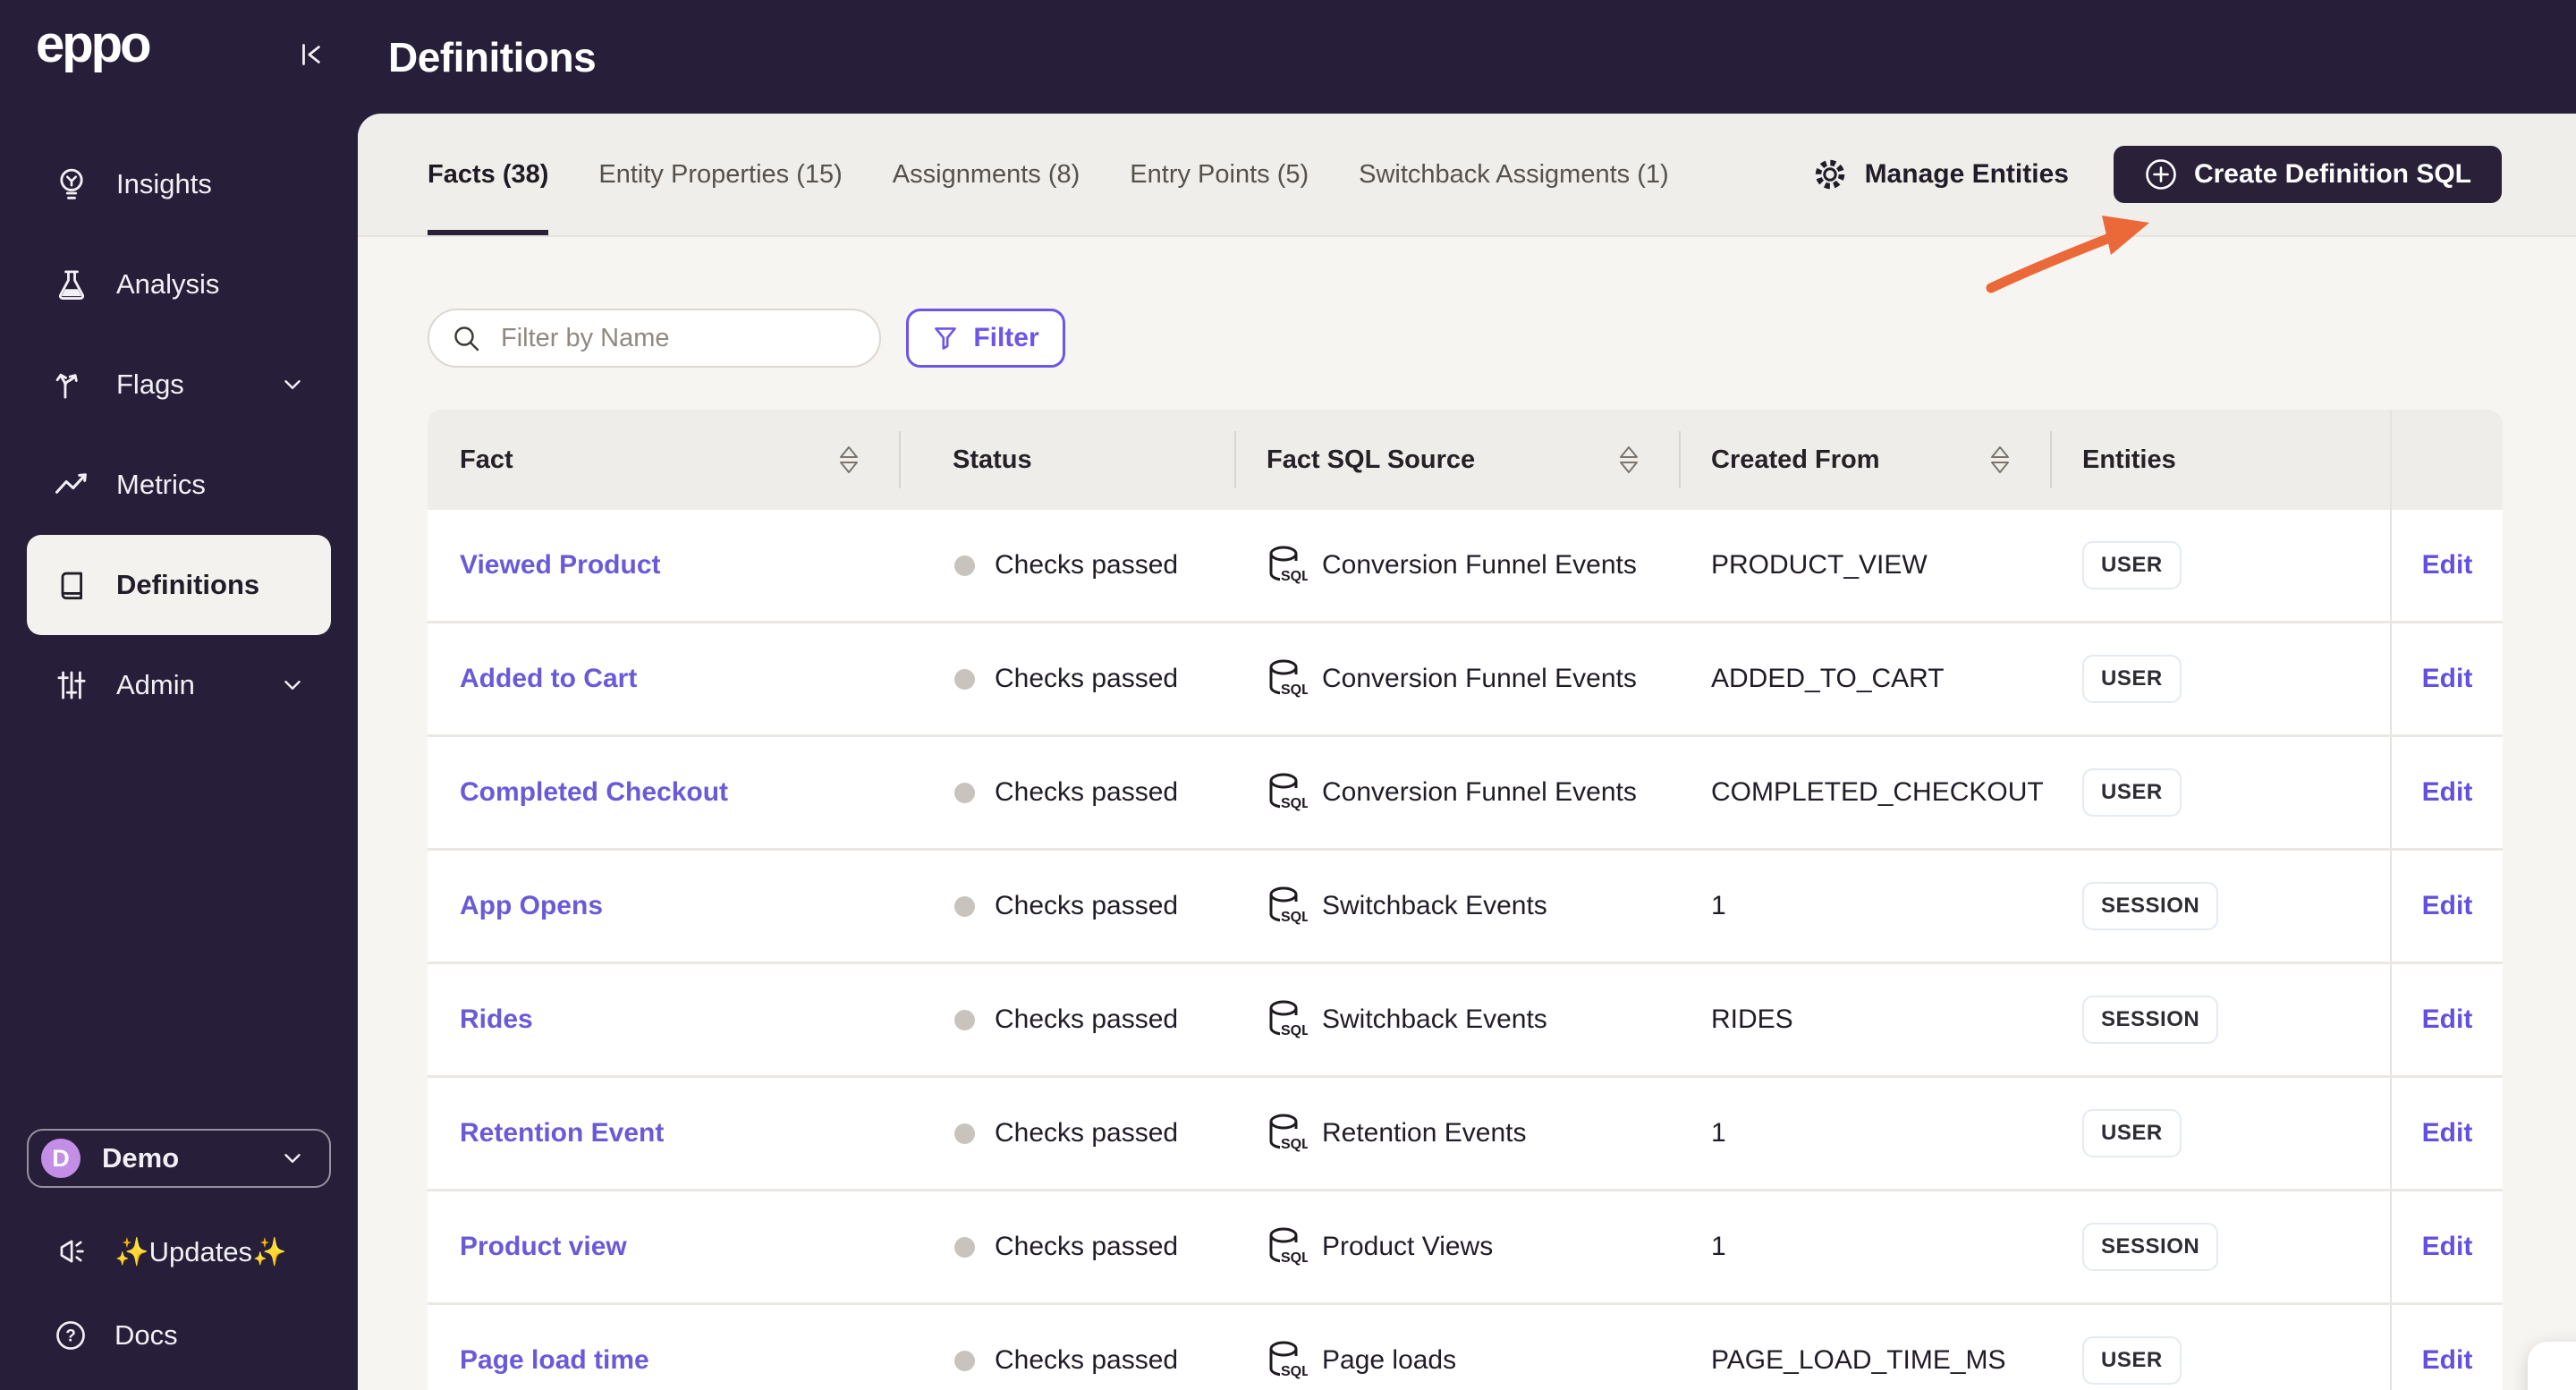  Describe the element at coordinates (1864, 460) in the screenshot. I see `column-header-created-from: Created From` at that location.